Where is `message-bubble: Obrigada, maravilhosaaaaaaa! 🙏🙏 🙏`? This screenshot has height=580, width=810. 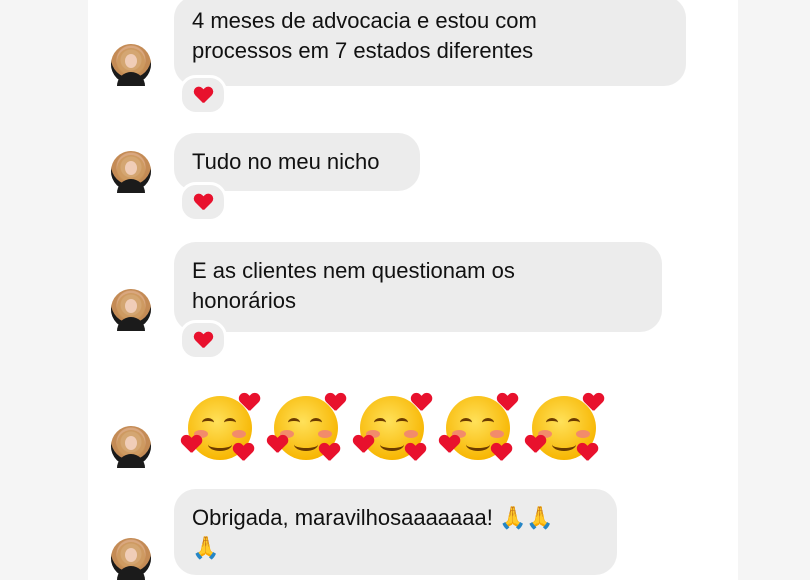
message-bubble: Obrigada, maravilhosaaaaaaa! 🙏🙏 🙏 is located at coordinates (395, 532).